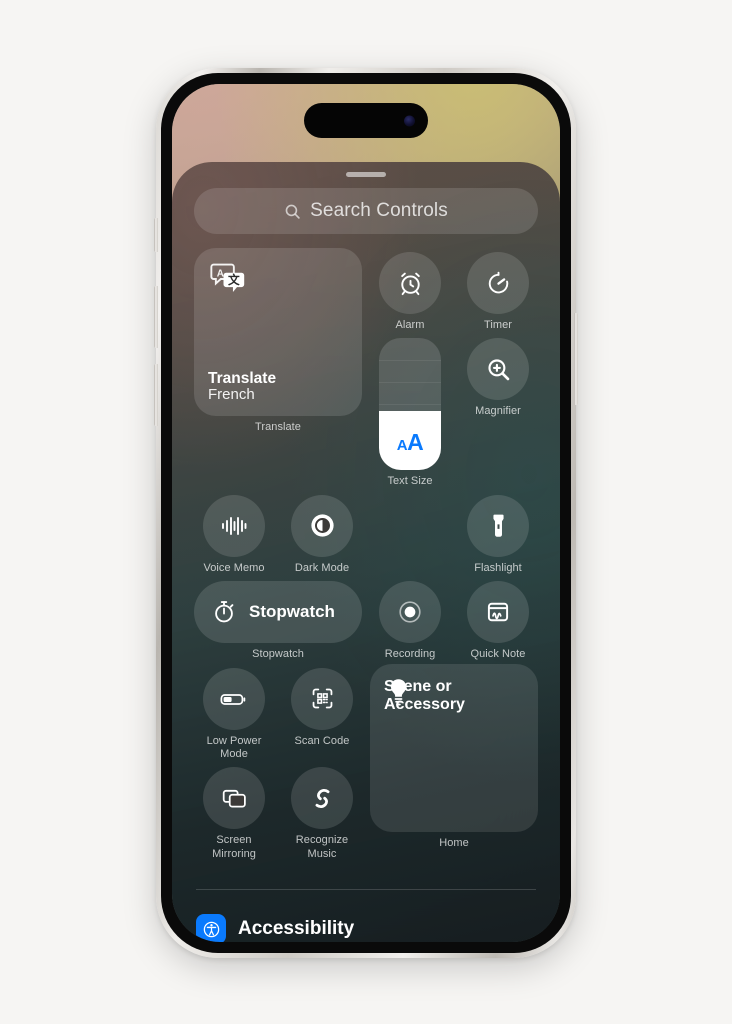 The image size is (732, 1024). What do you see at coordinates (366, 889) in the screenshot?
I see `section-divider` at bounding box center [366, 889].